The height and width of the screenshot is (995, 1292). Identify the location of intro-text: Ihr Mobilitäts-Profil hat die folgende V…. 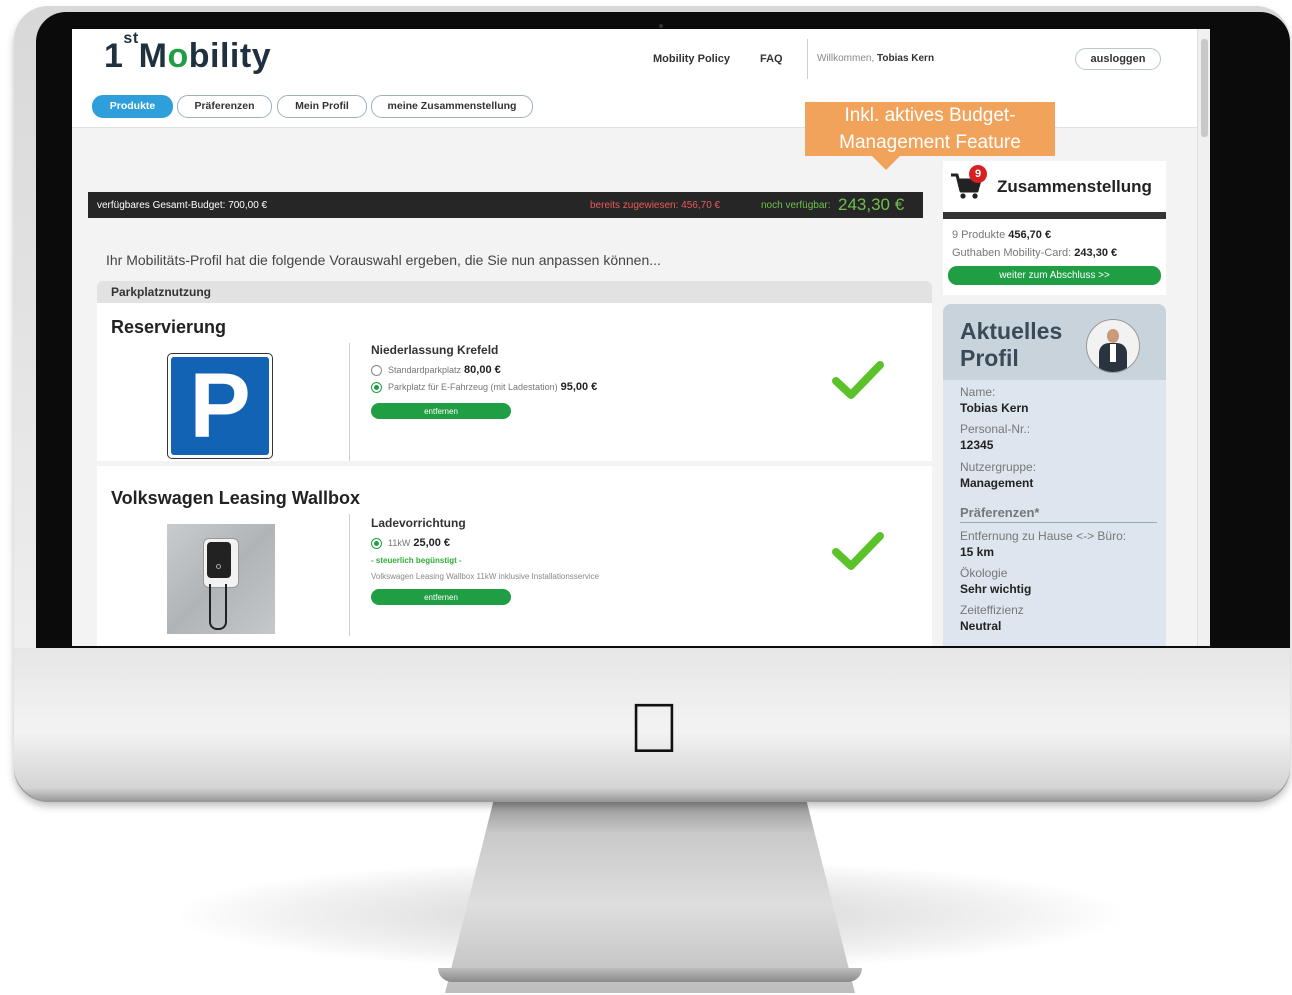
(383, 260).